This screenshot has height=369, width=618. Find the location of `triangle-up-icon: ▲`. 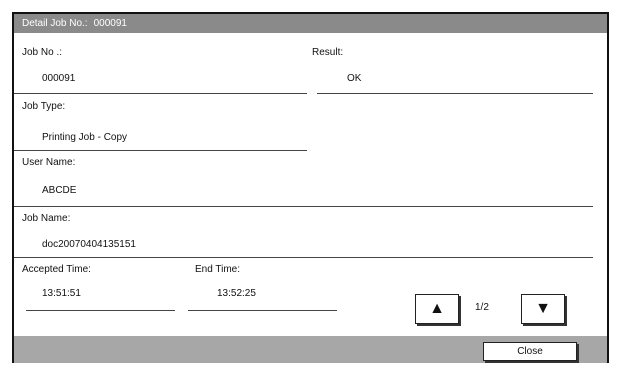

triangle-up-icon: ▲ is located at coordinates (437, 308).